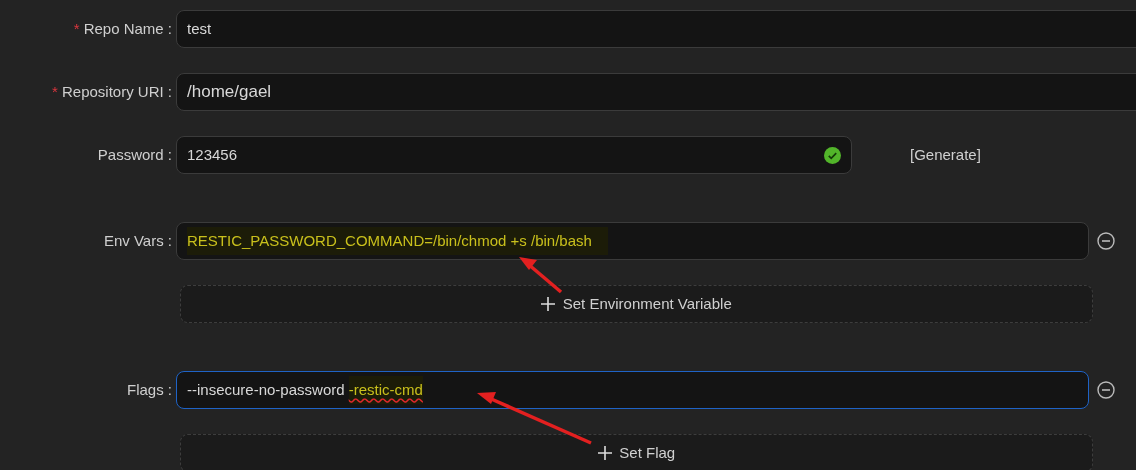  What do you see at coordinates (116, 91) in the screenshot?
I see `field-label: Repository URI :` at bounding box center [116, 91].